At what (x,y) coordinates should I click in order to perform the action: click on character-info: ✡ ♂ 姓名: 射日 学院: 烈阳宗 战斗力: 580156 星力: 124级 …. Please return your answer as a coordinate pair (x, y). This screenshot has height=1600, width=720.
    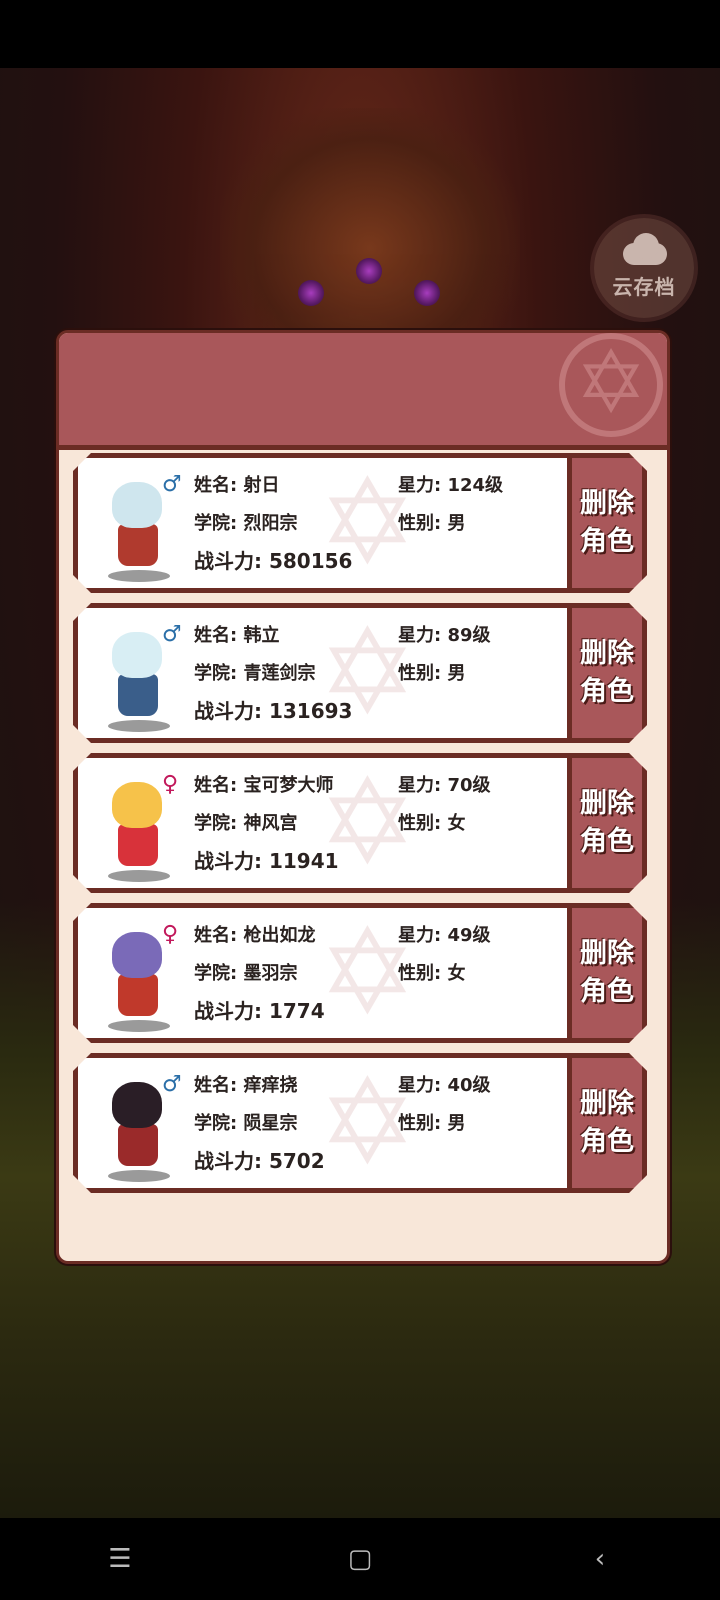
    Looking at the image, I should click on (323, 523).